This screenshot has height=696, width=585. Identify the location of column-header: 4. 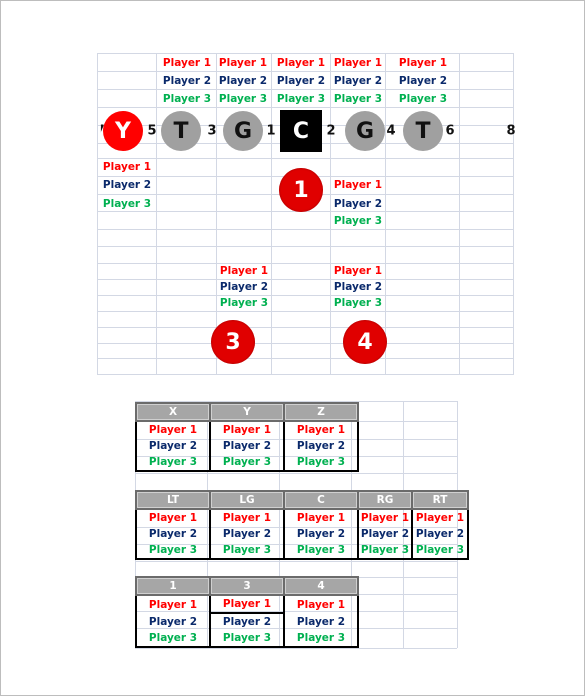
(321, 586).